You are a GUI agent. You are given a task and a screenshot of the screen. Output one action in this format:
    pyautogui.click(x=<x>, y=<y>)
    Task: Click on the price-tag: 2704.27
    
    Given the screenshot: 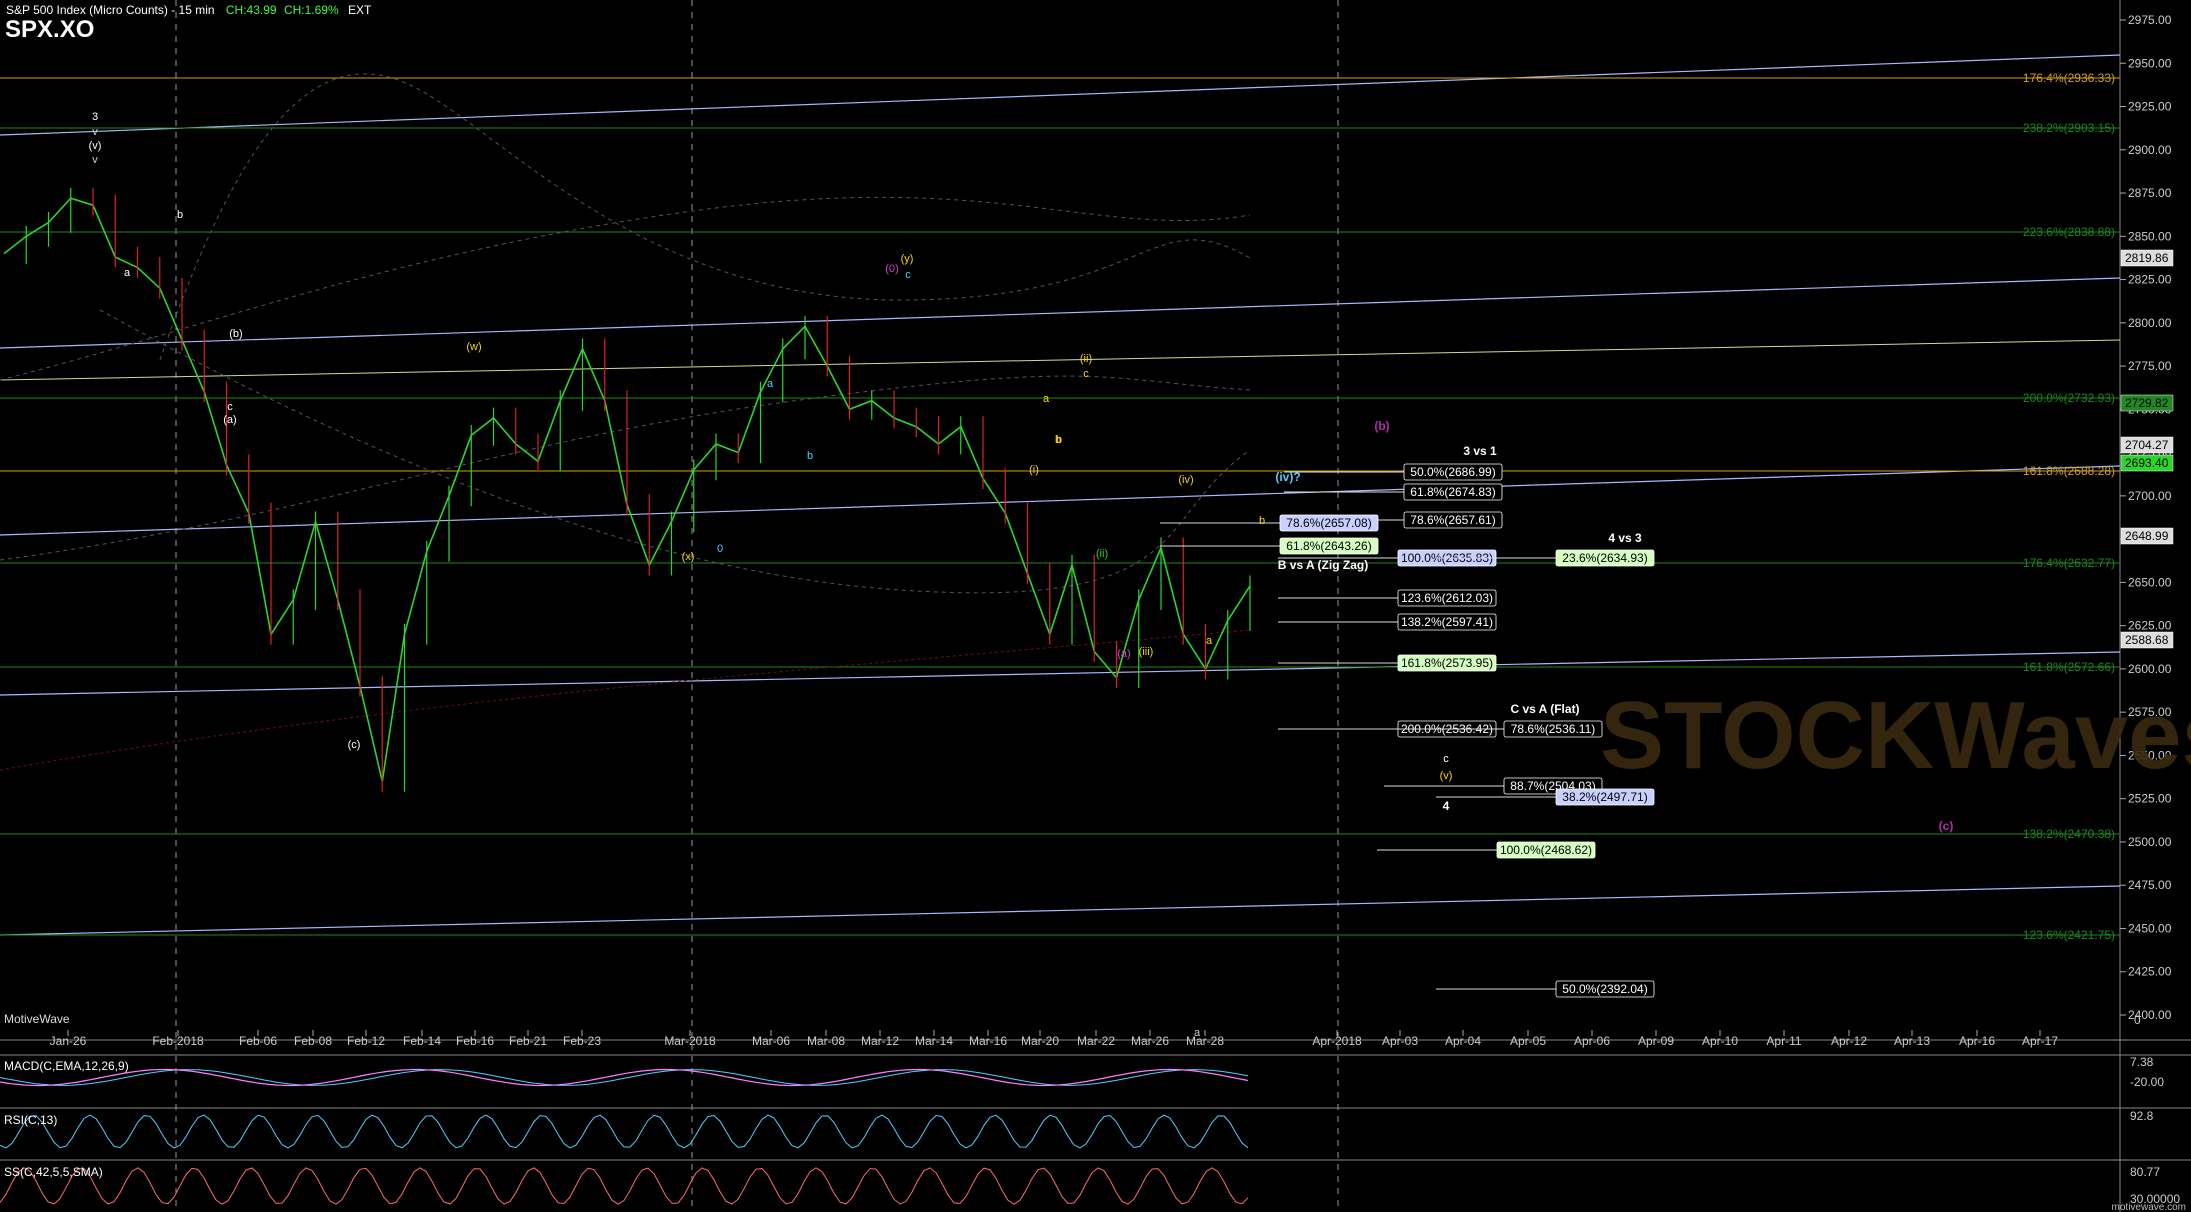 What is the action you would take?
    pyautogui.click(x=2147, y=445)
    